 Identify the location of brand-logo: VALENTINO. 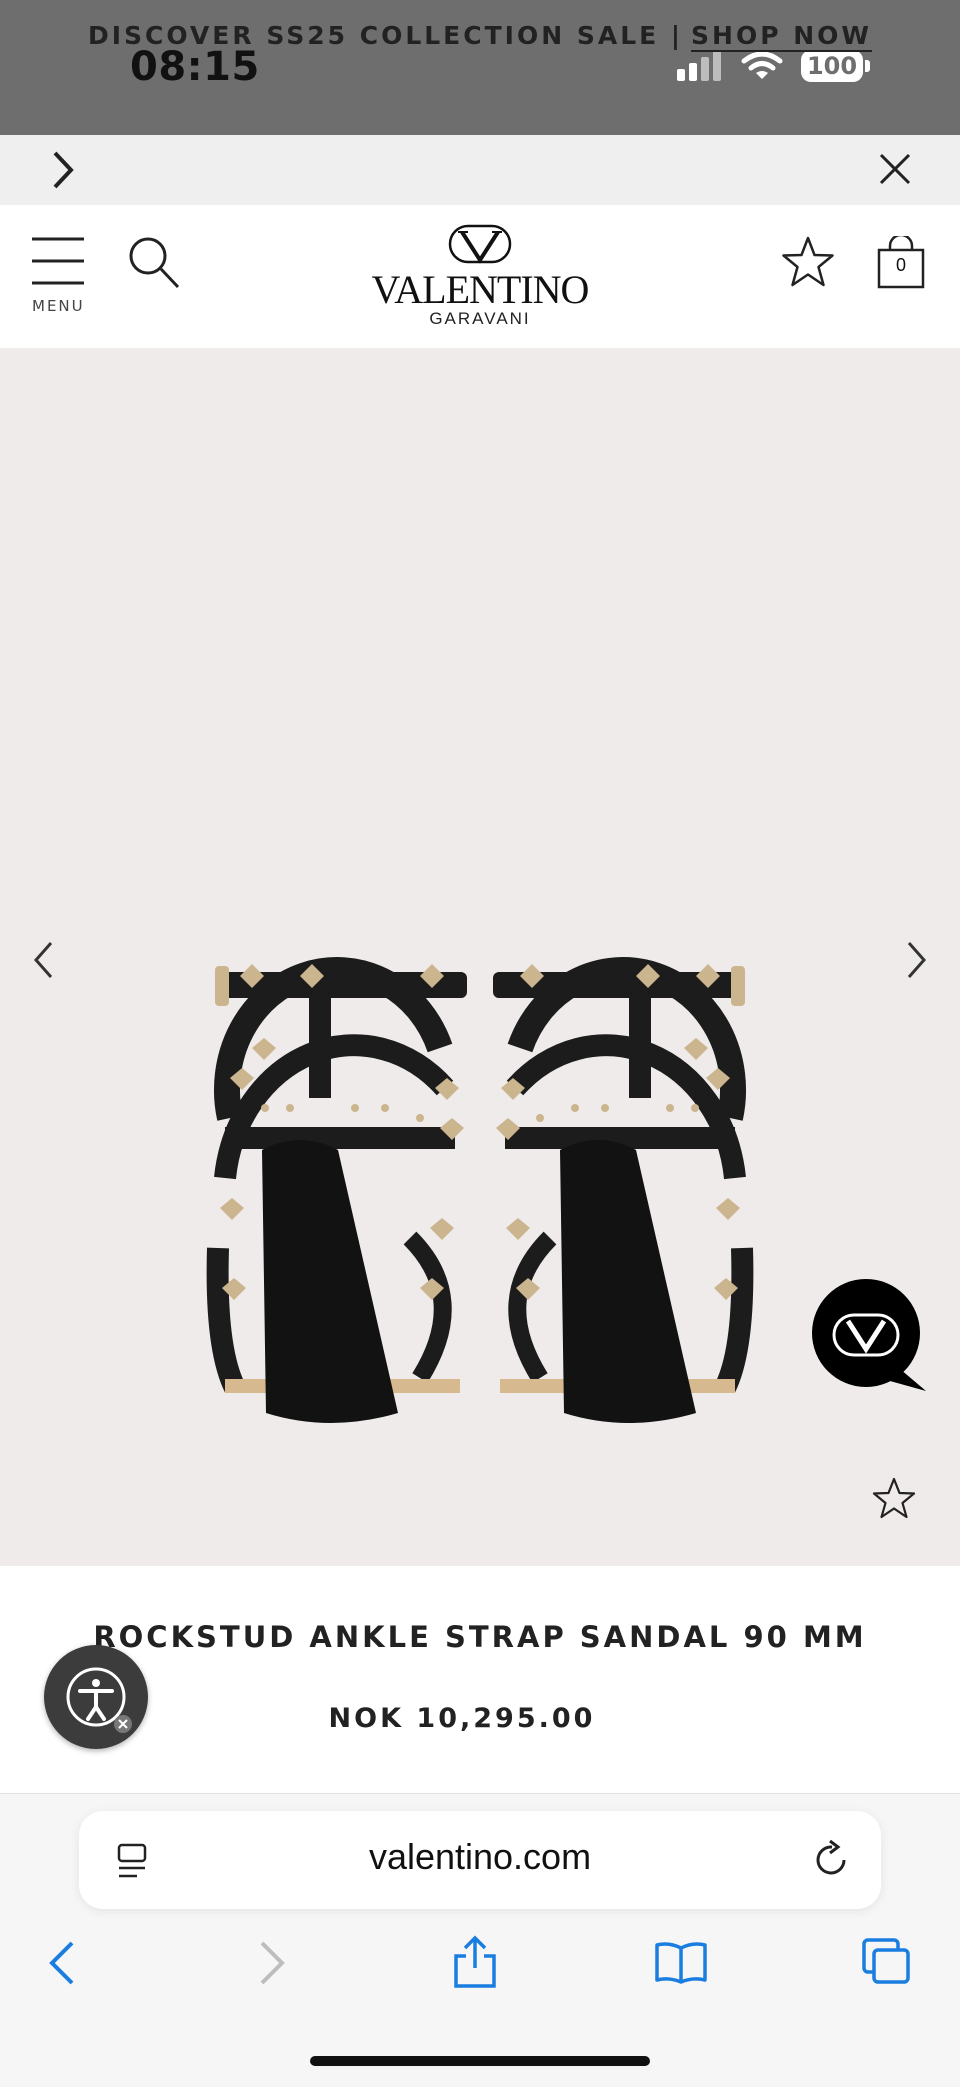
(480, 289).